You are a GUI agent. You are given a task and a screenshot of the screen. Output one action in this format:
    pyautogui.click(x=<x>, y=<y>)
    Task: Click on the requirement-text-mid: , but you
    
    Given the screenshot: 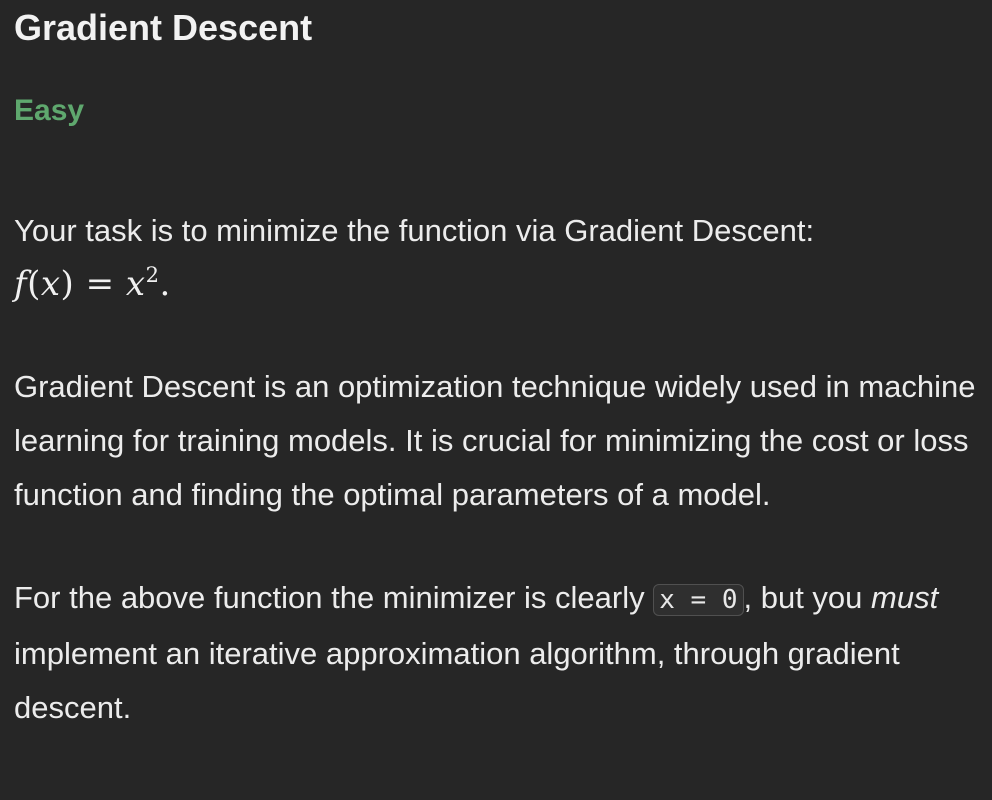 What is the action you would take?
    pyautogui.click(x=807, y=597)
    